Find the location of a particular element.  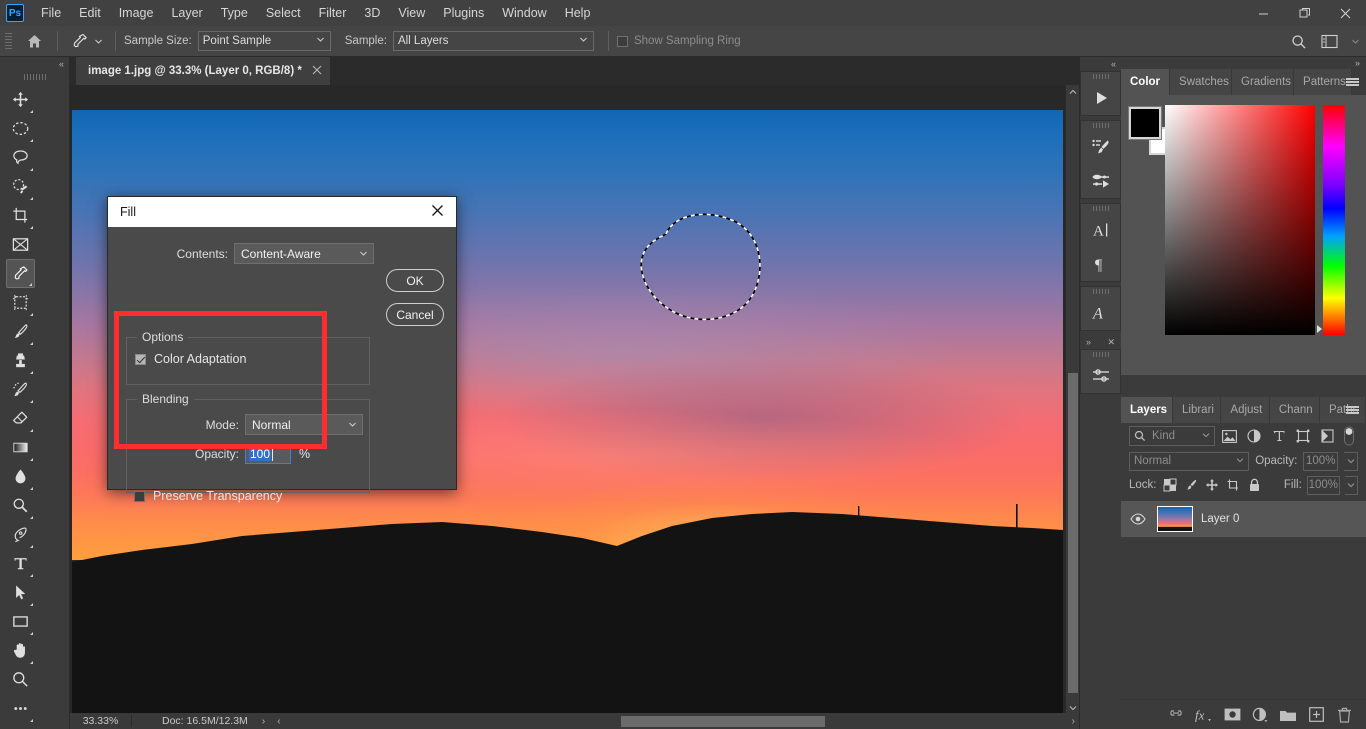

options-bar-grip is located at coordinates (8, 41).